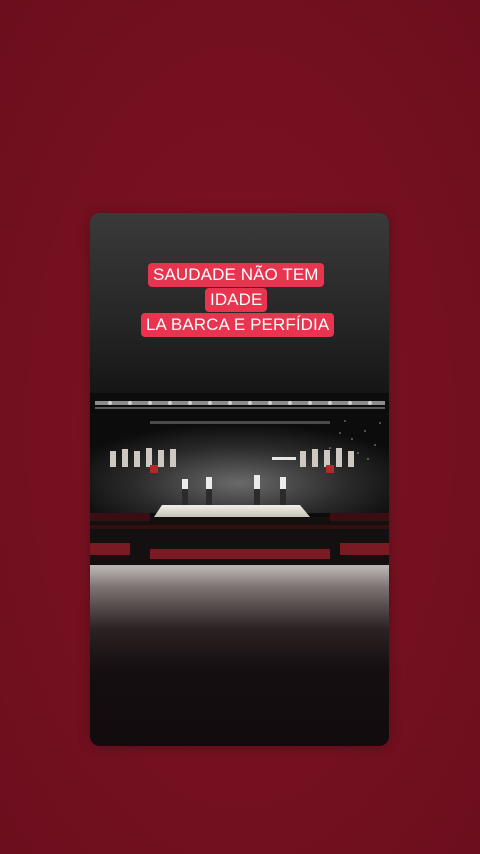 The image size is (480, 854). Describe the element at coordinates (236, 300) in the screenshot. I see `caption-line-2: IDADE` at that location.